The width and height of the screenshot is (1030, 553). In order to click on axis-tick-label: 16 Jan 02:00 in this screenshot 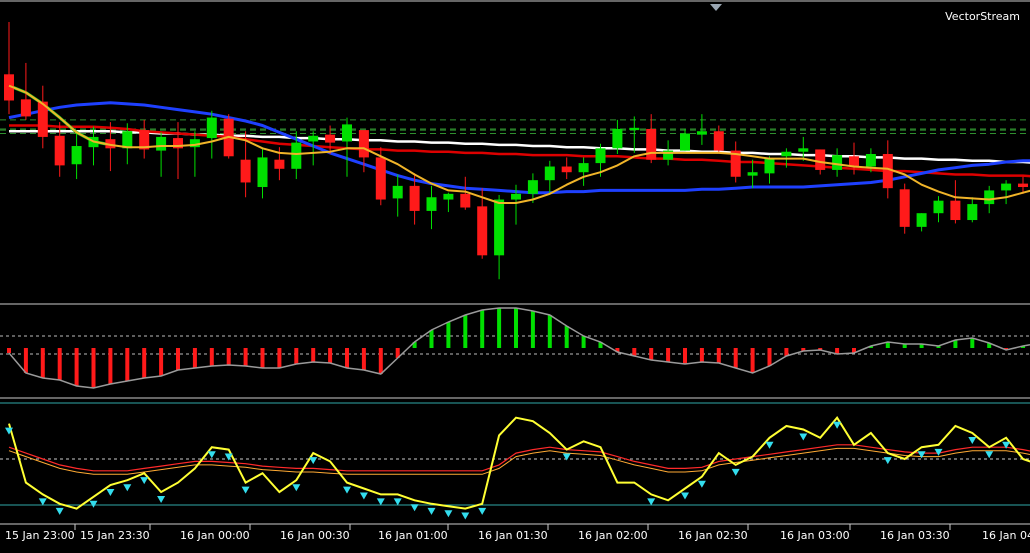, I will do `click(613, 535)`.